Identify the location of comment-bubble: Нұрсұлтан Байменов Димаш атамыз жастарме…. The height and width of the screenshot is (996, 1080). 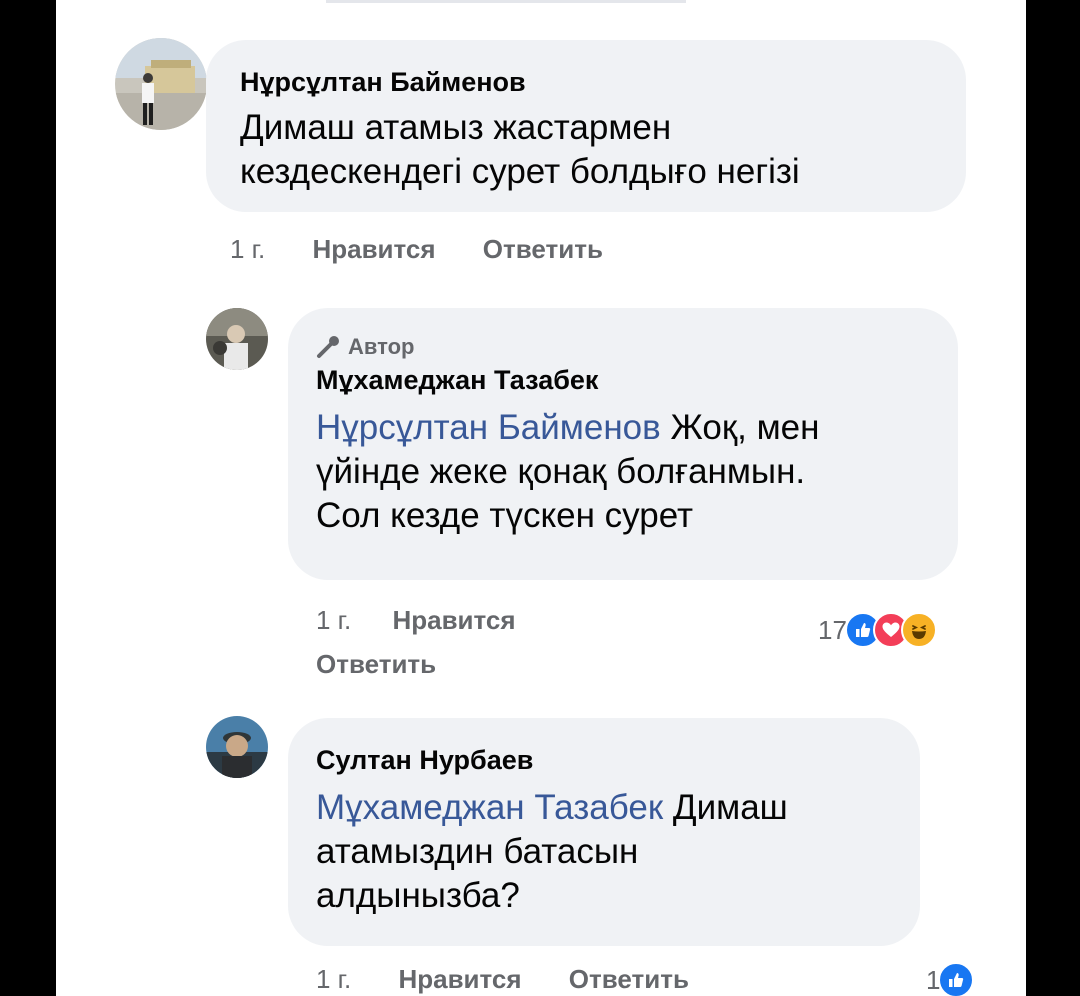
(586, 126).